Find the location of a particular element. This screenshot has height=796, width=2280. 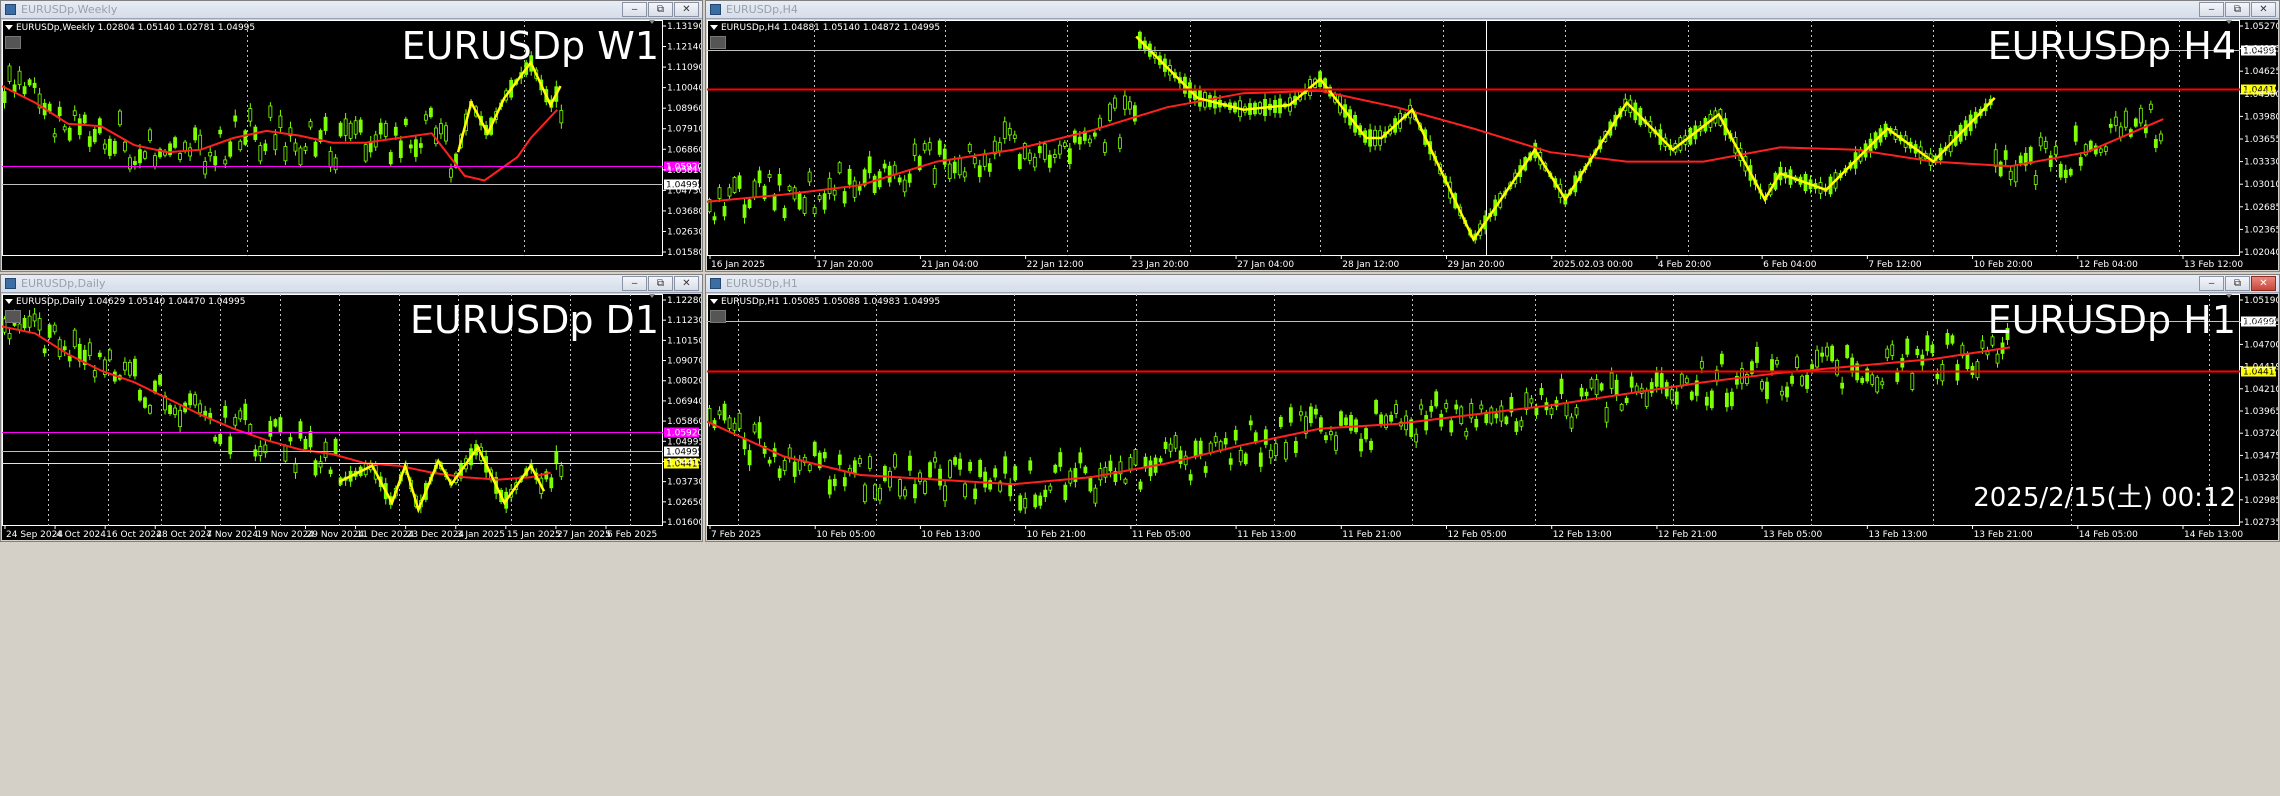

time-tick-label: 13 Feb 13:00 is located at coordinates (1897, 535).